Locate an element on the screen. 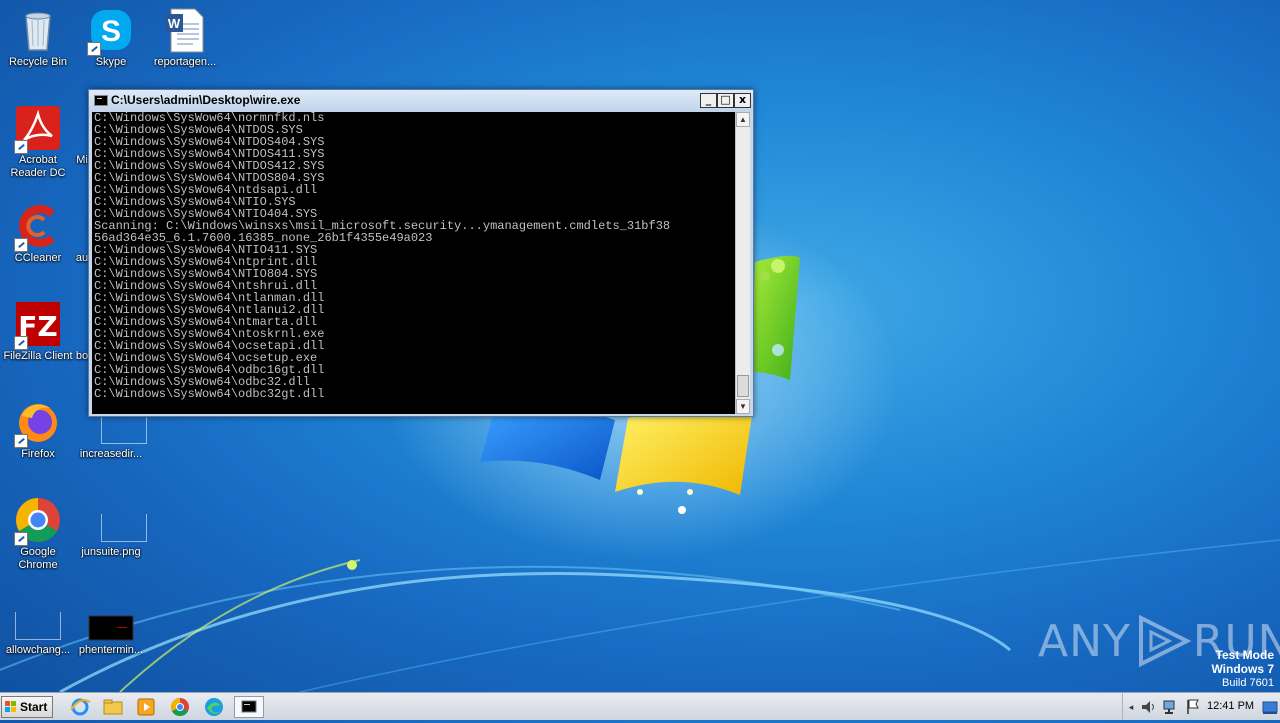  desktop-icon-skype: S Skype is located at coordinates (111, 37).